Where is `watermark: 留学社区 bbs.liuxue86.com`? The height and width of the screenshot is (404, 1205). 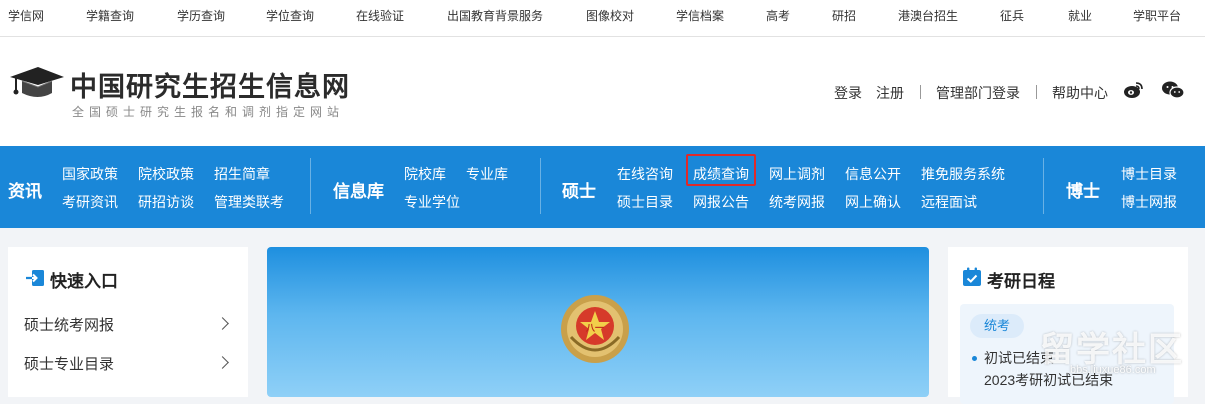
watermark: 留学社区 bbs.liuxue86.com is located at coordinates (1115, 350).